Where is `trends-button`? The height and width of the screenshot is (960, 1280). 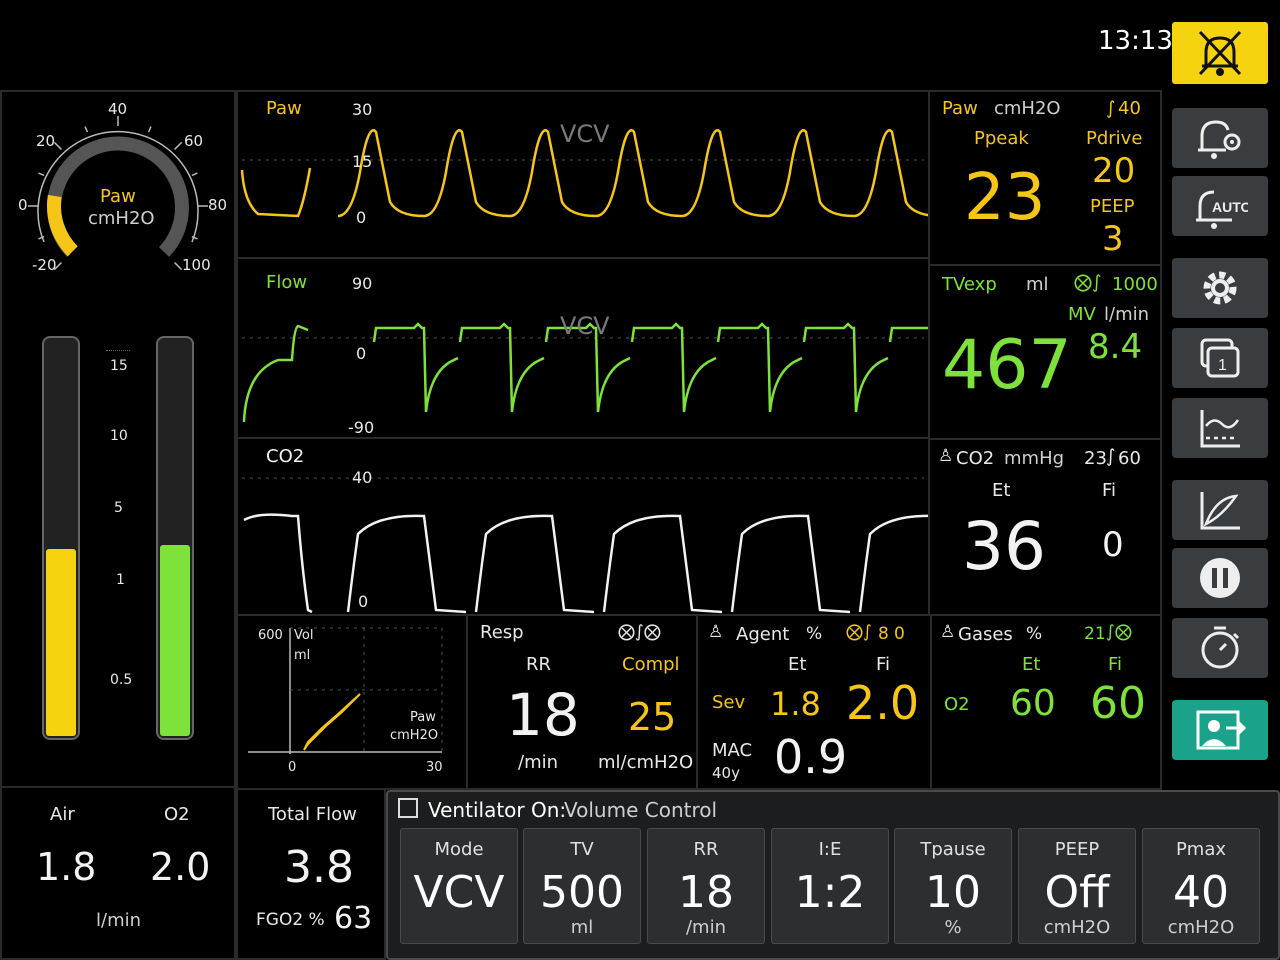 trends-button is located at coordinates (1220, 428).